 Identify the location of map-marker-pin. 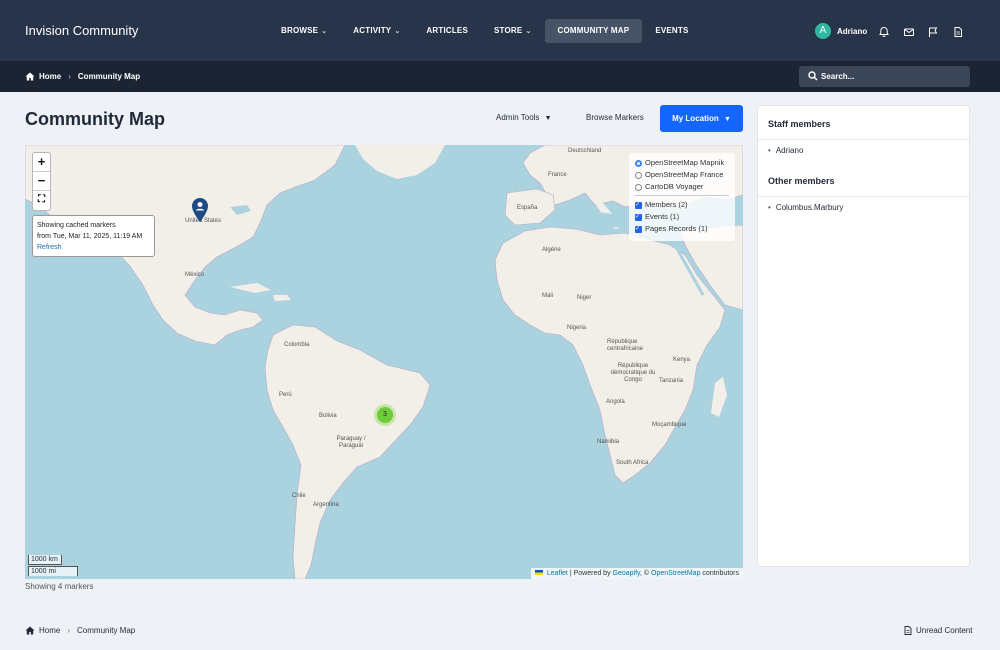
(200, 210).